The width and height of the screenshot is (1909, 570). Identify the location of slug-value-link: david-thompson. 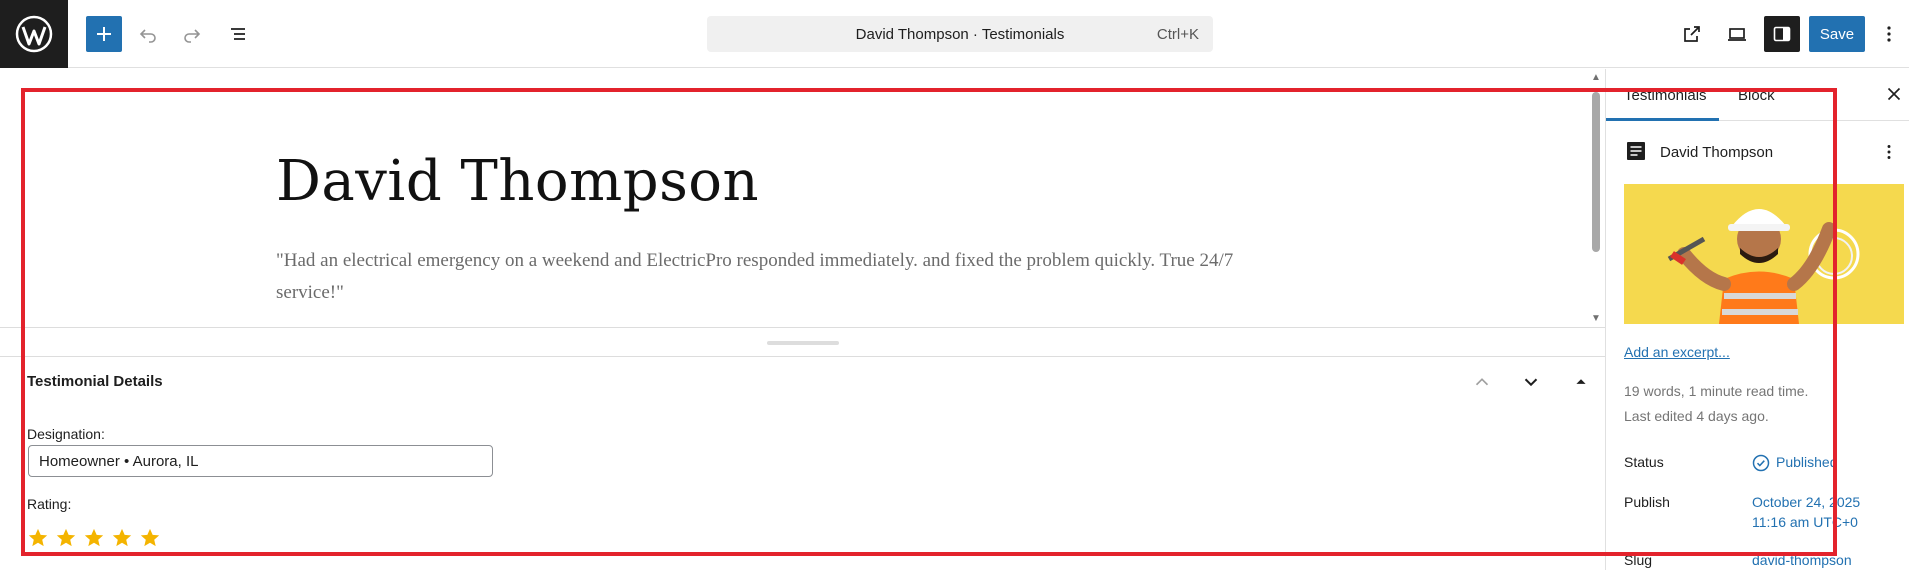
(1802, 560).